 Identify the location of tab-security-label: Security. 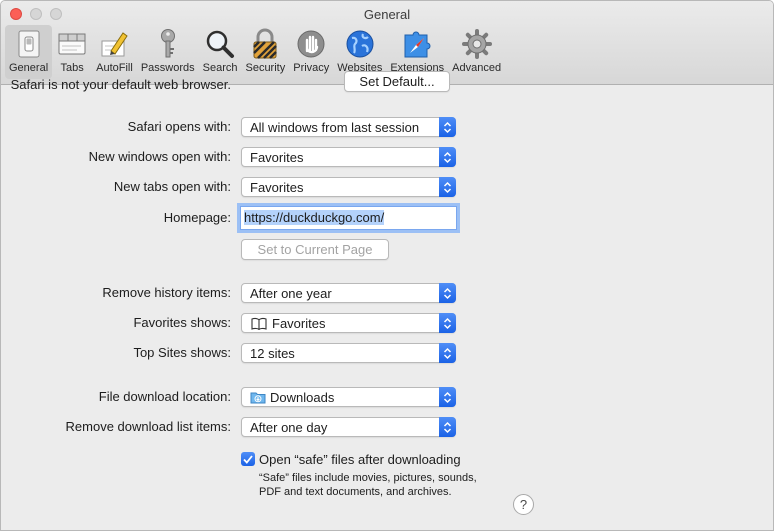
(265, 68).